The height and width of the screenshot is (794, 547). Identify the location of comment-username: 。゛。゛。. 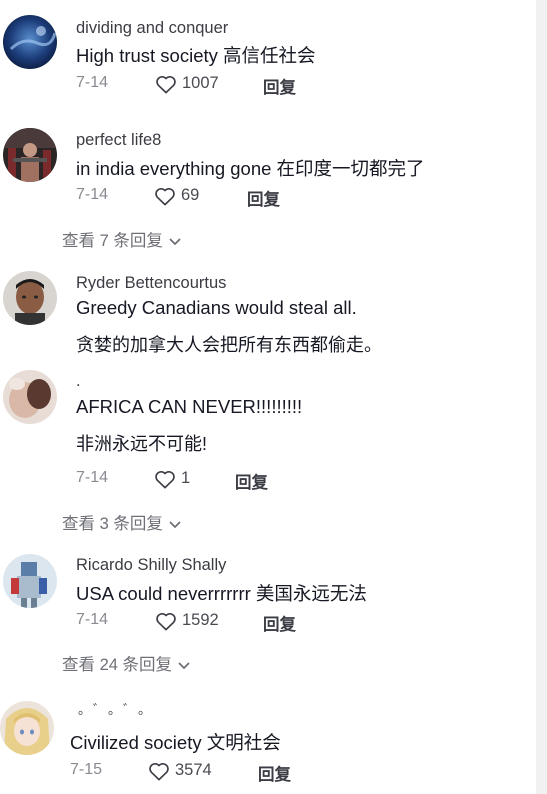
(115, 708).